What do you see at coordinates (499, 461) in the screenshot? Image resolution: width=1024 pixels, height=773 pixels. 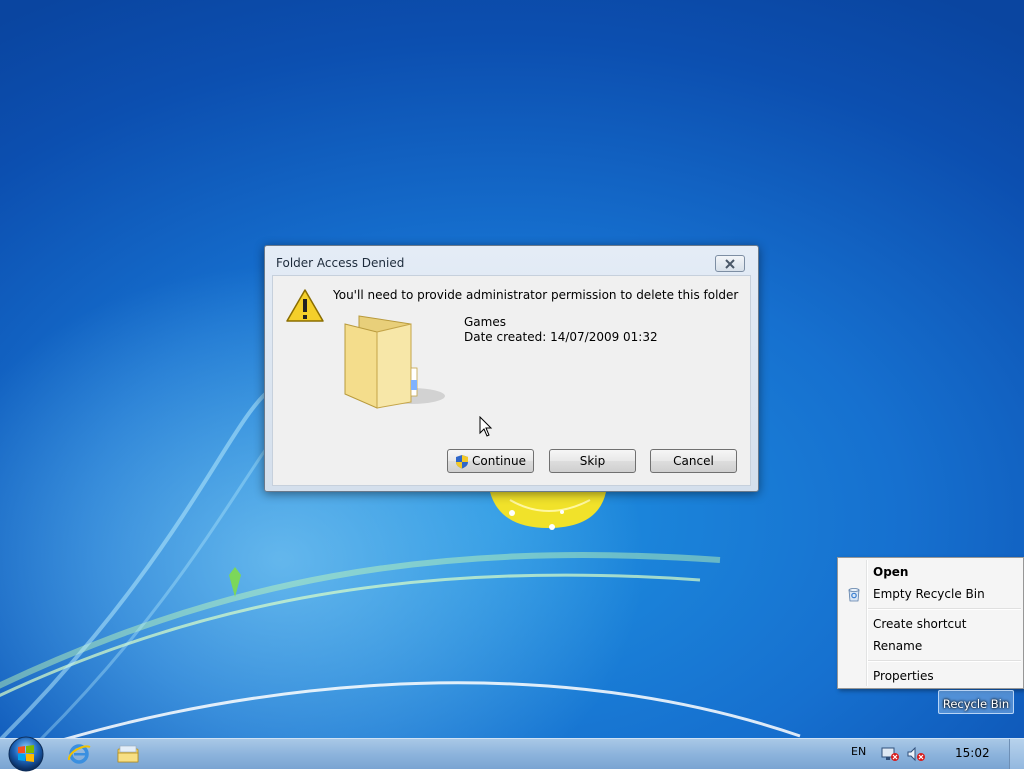 I see `continue-button-label: Continue` at bounding box center [499, 461].